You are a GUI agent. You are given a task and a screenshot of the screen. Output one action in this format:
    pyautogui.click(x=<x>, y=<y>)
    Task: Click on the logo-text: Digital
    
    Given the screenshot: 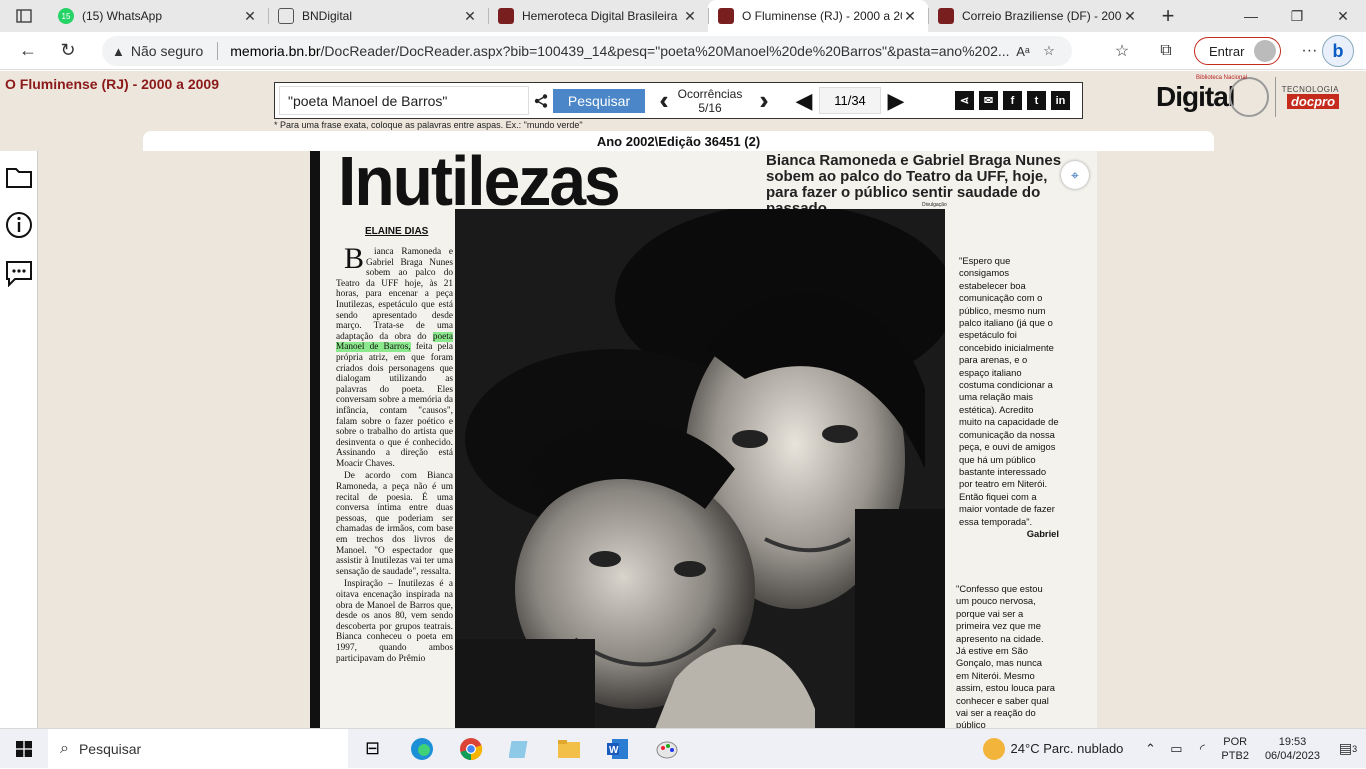 What is the action you would take?
    pyautogui.click(x=1196, y=96)
    